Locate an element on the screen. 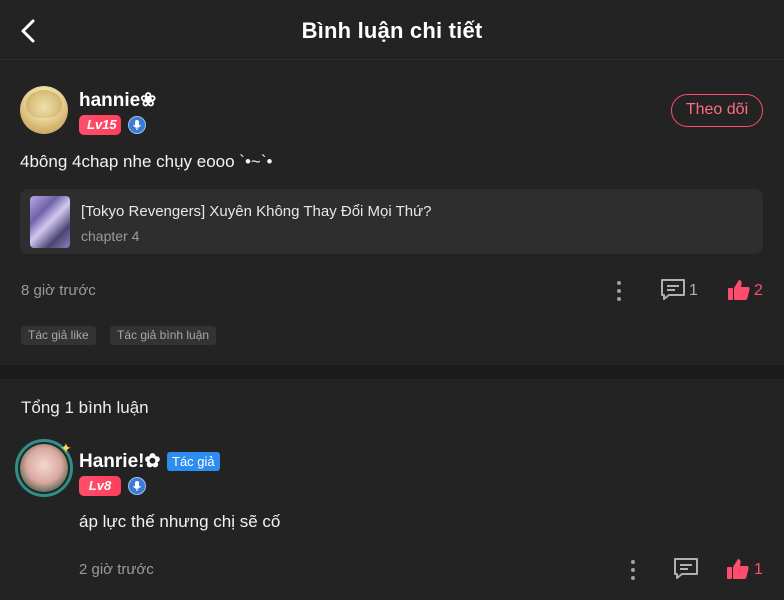 The height and width of the screenshot is (600, 784). reply-time: 2 giờ trước is located at coordinates (116, 569).